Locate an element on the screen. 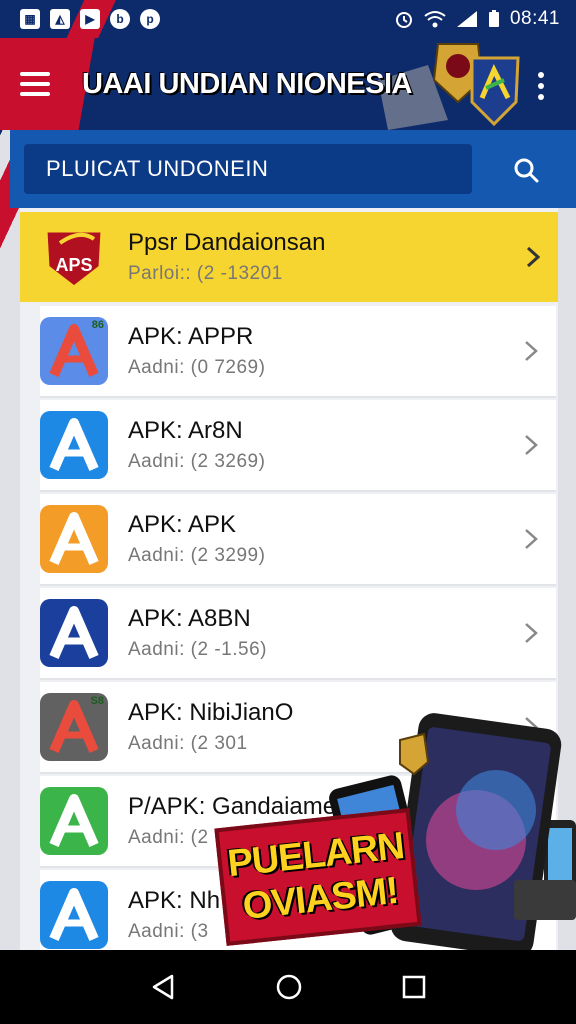 This screenshot has height=1024, width=576. status-bar: ▦ ◭ ▶ b p 08:41 is located at coordinates (288, 19).